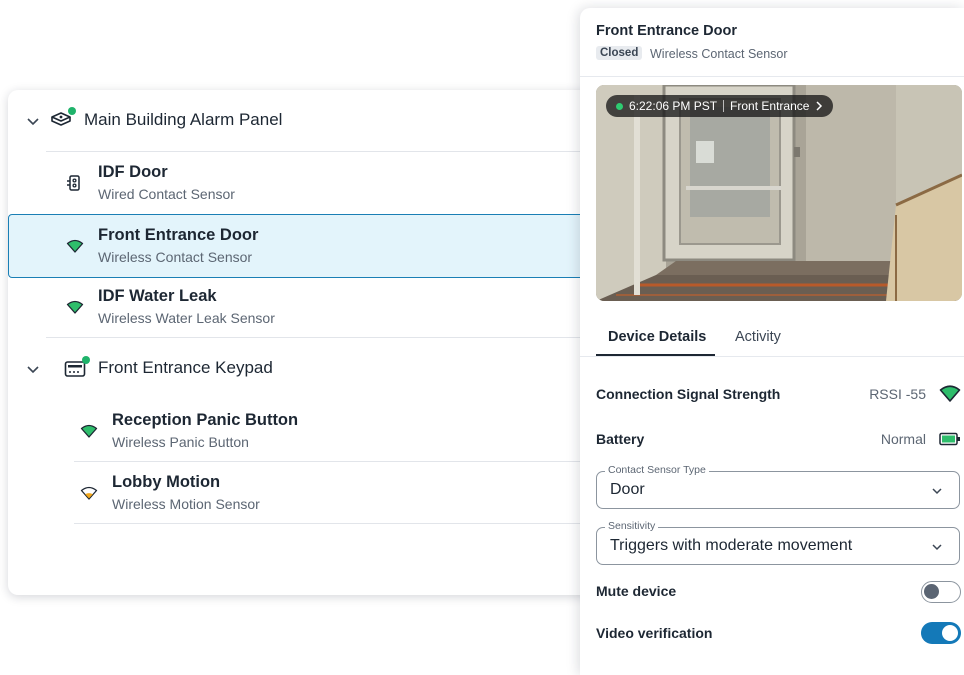 This screenshot has height=675, width=964. I want to click on select-value: Door, so click(627, 489).